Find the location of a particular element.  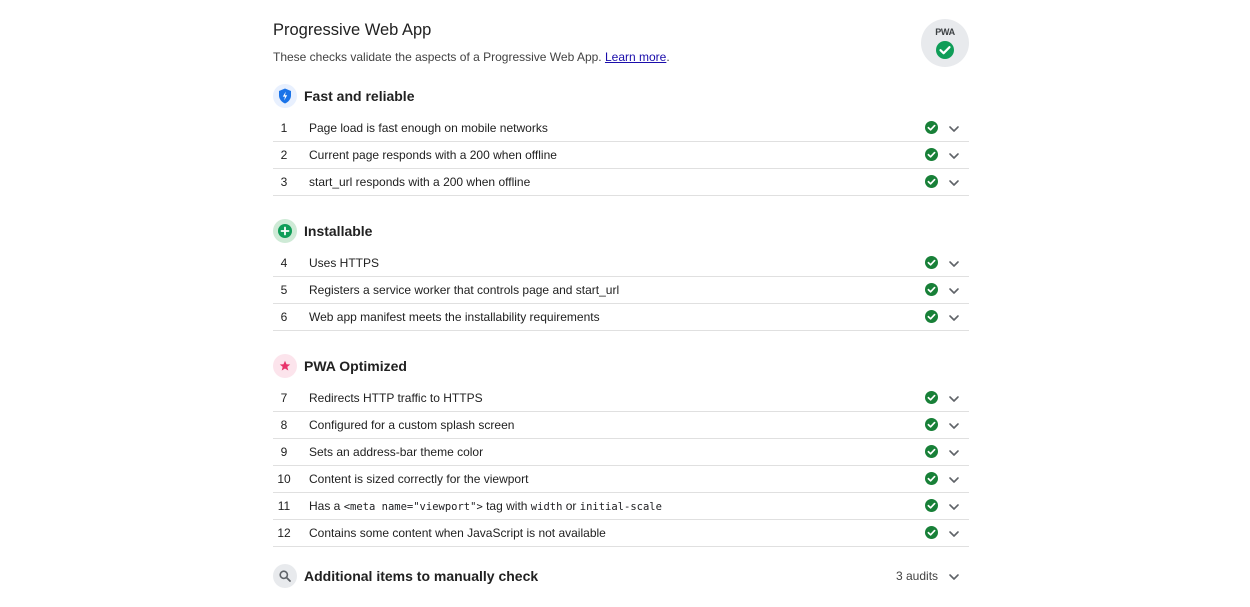

audit-number: 9 is located at coordinates (284, 452).